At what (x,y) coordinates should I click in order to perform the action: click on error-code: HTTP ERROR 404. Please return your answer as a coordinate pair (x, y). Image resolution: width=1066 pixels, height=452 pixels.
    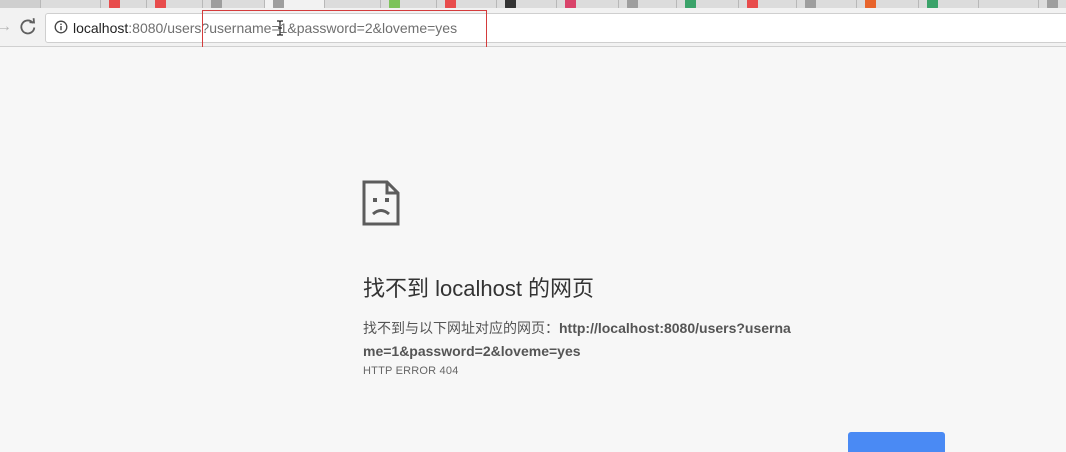
    Looking at the image, I should click on (411, 371).